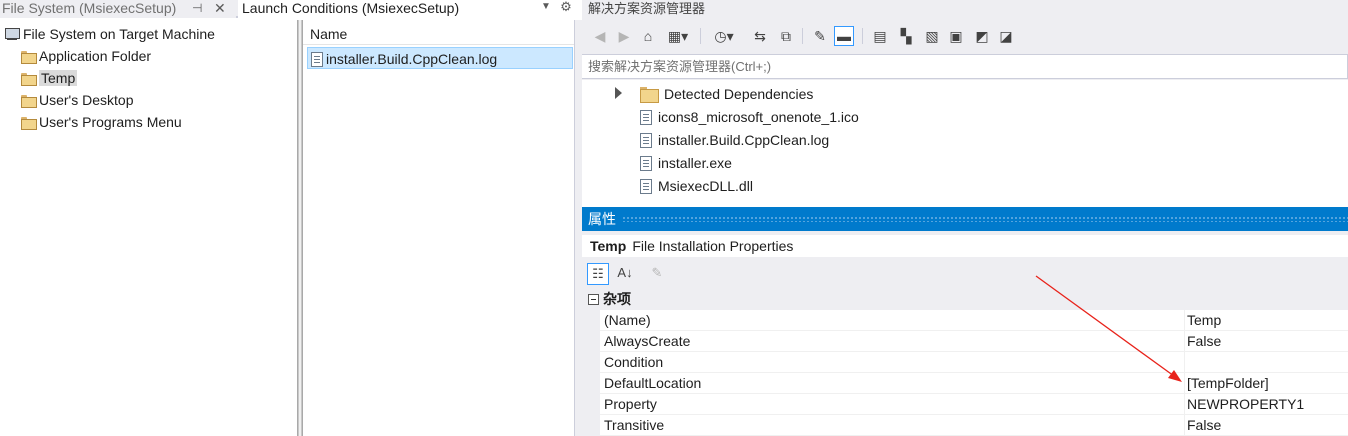 This screenshot has height=436, width=1348. What do you see at coordinates (566, 8) in the screenshot?
I see `gear-icon: ⚙` at bounding box center [566, 8].